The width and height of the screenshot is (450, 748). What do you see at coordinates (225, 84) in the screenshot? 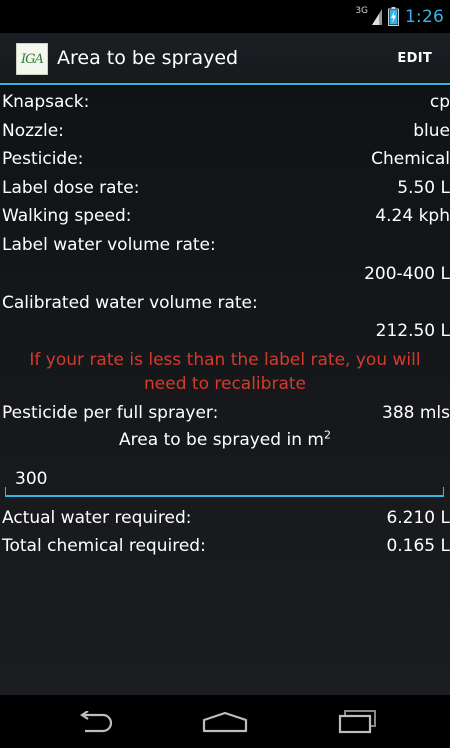
I see `action-bar-divider` at bounding box center [225, 84].